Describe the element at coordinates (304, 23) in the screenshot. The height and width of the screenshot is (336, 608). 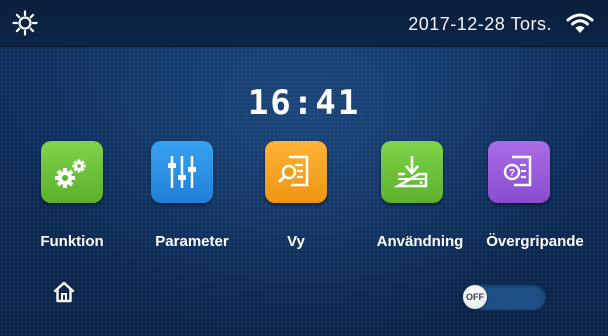
I see `top-bar: 2017-12-28 Tors.` at that location.